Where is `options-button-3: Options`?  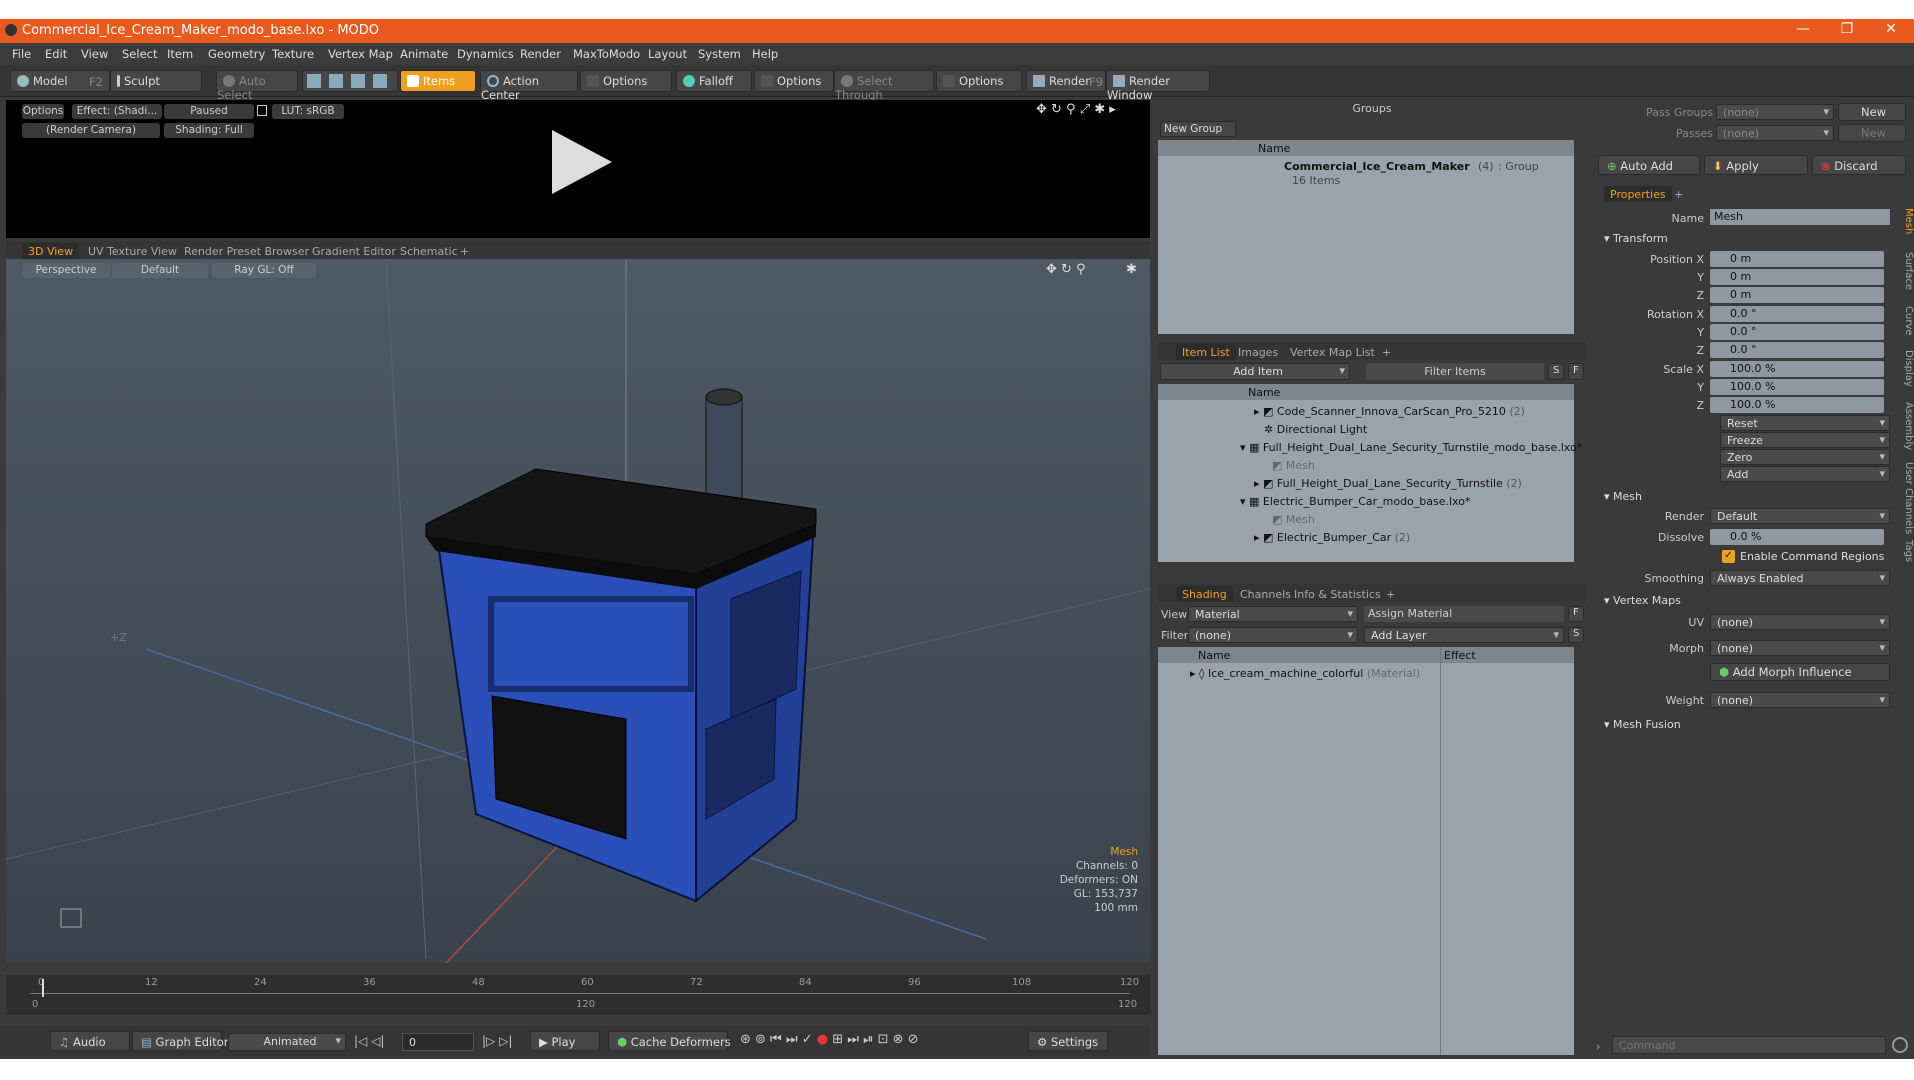
options-button-3: Options is located at coordinates (979, 81).